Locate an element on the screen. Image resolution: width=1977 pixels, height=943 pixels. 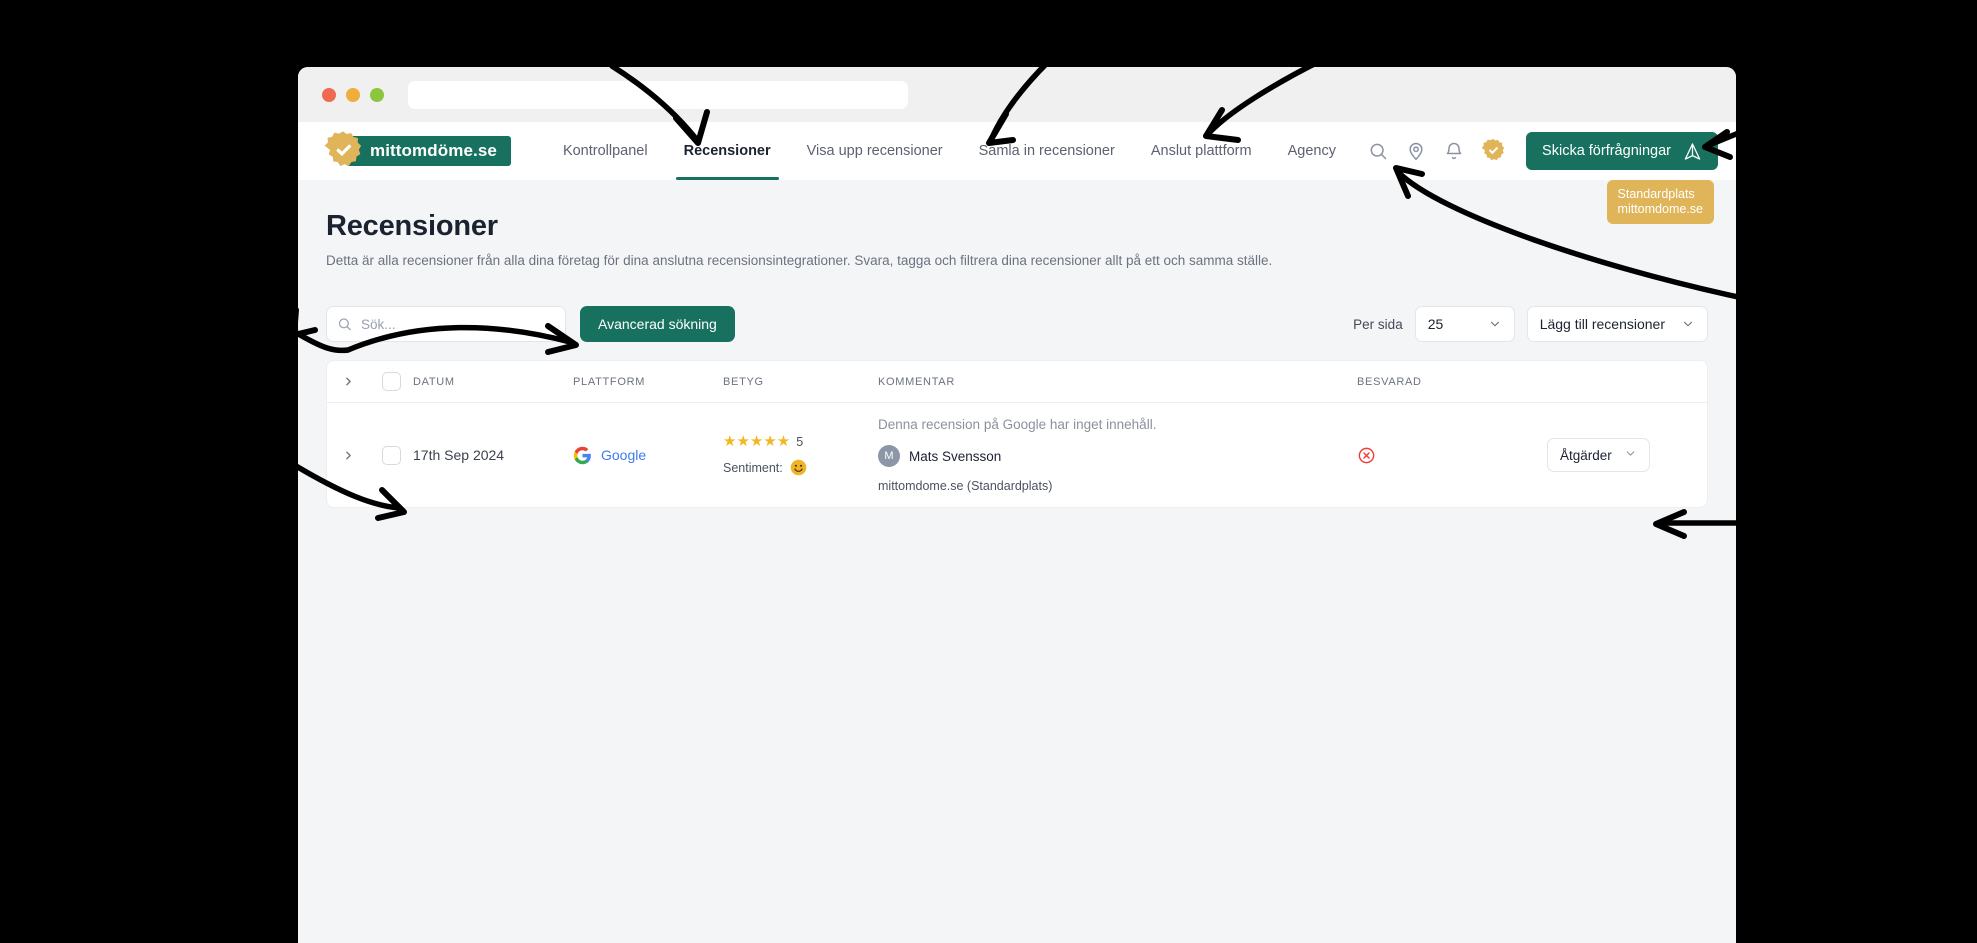
brand-name: mittomdöme.se is located at coordinates (428, 151).